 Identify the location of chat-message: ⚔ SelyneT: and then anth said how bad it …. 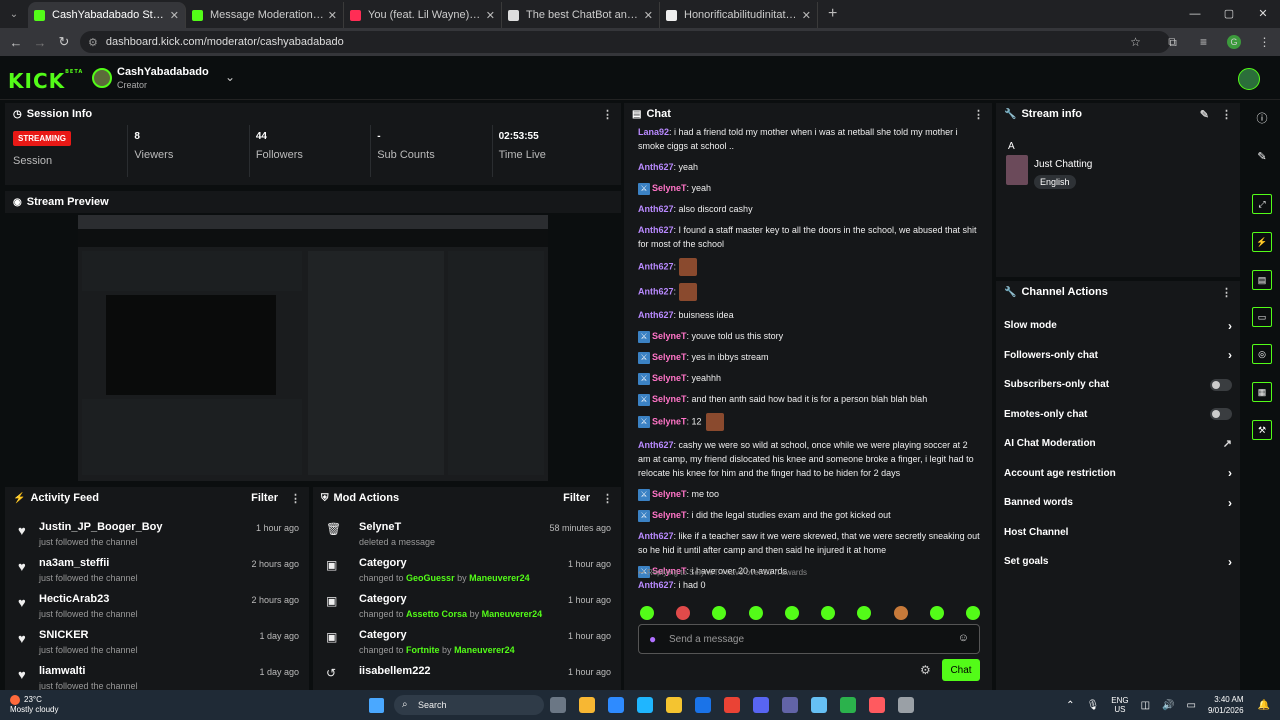
(810, 399).